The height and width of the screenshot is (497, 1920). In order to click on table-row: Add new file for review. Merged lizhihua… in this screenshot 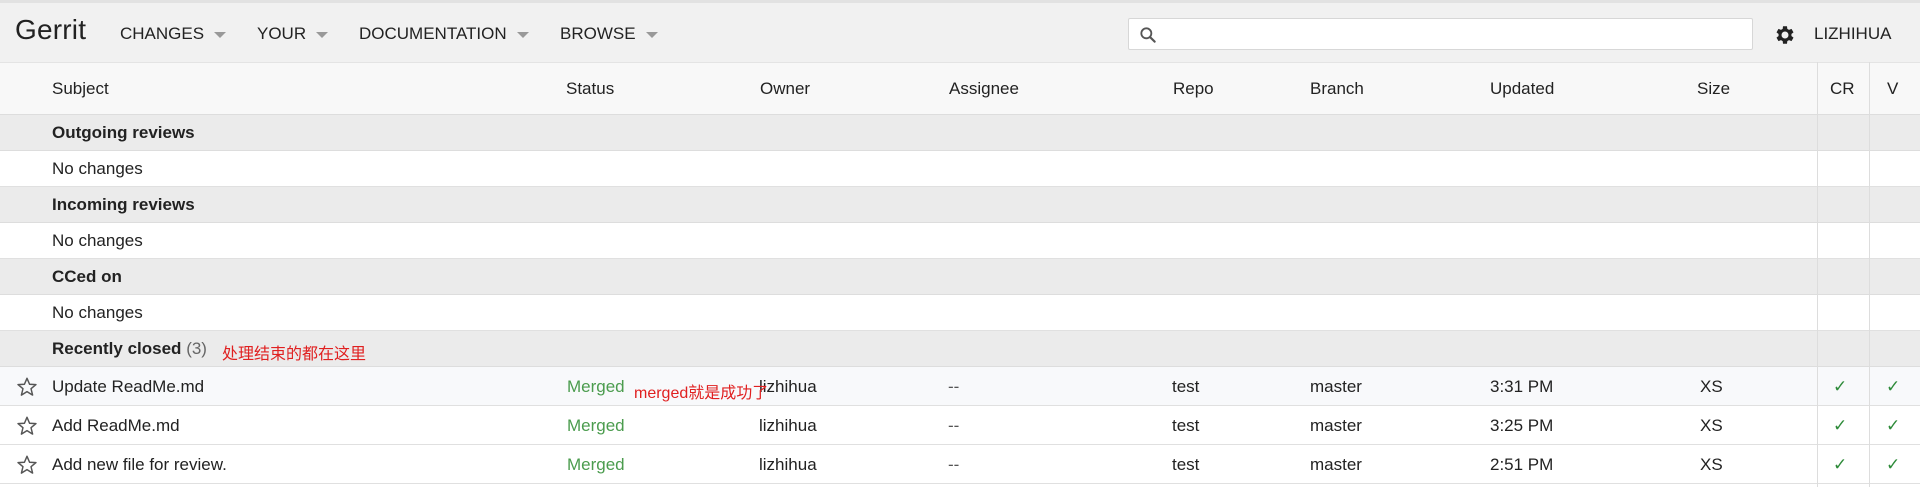, I will do `click(960, 464)`.